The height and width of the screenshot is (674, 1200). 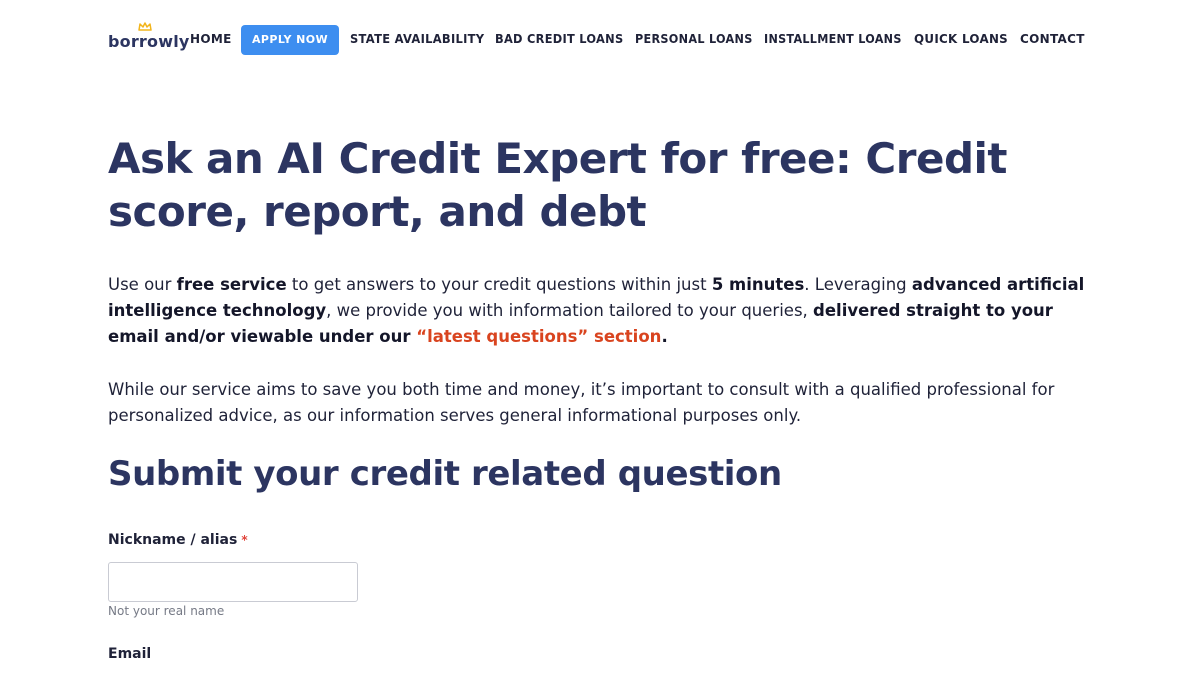 I want to click on intro-bold-free-service: free service, so click(x=231, y=284).